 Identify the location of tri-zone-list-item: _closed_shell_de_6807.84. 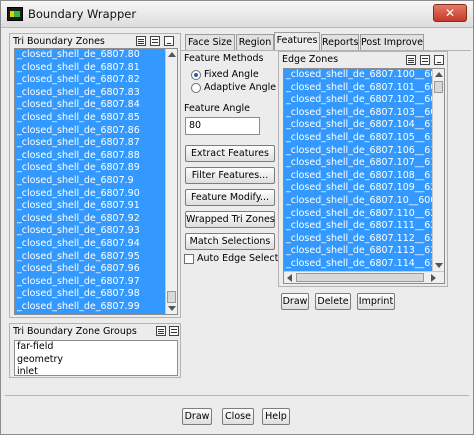
(90, 105).